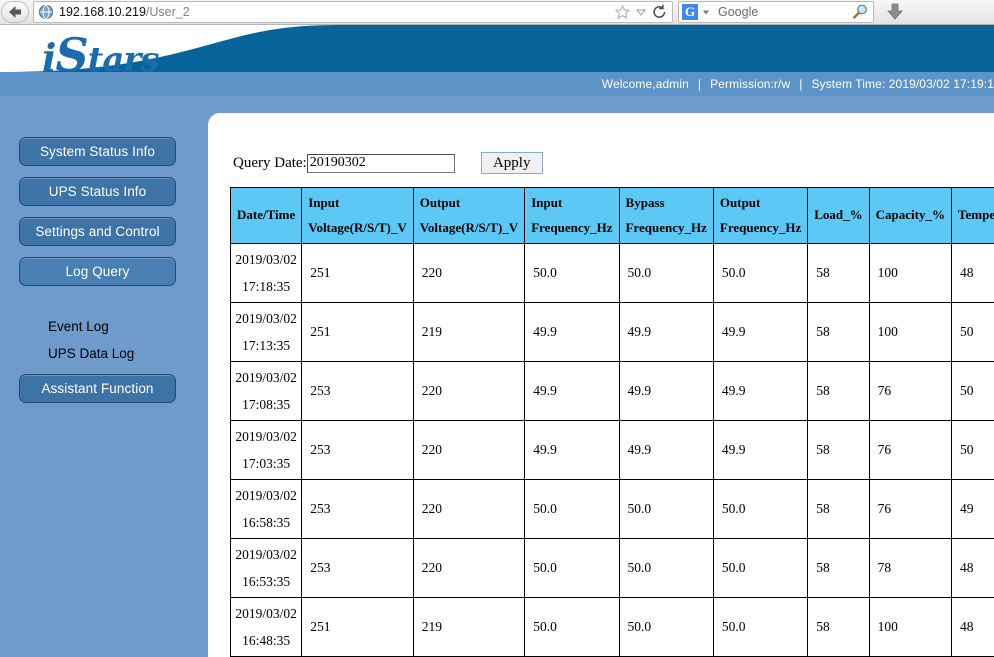 This screenshot has height=657, width=994. What do you see at coordinates (266, 345) in the screenshot?
I see `cell-time: 17:13:35` at bounding box center [266, 345].